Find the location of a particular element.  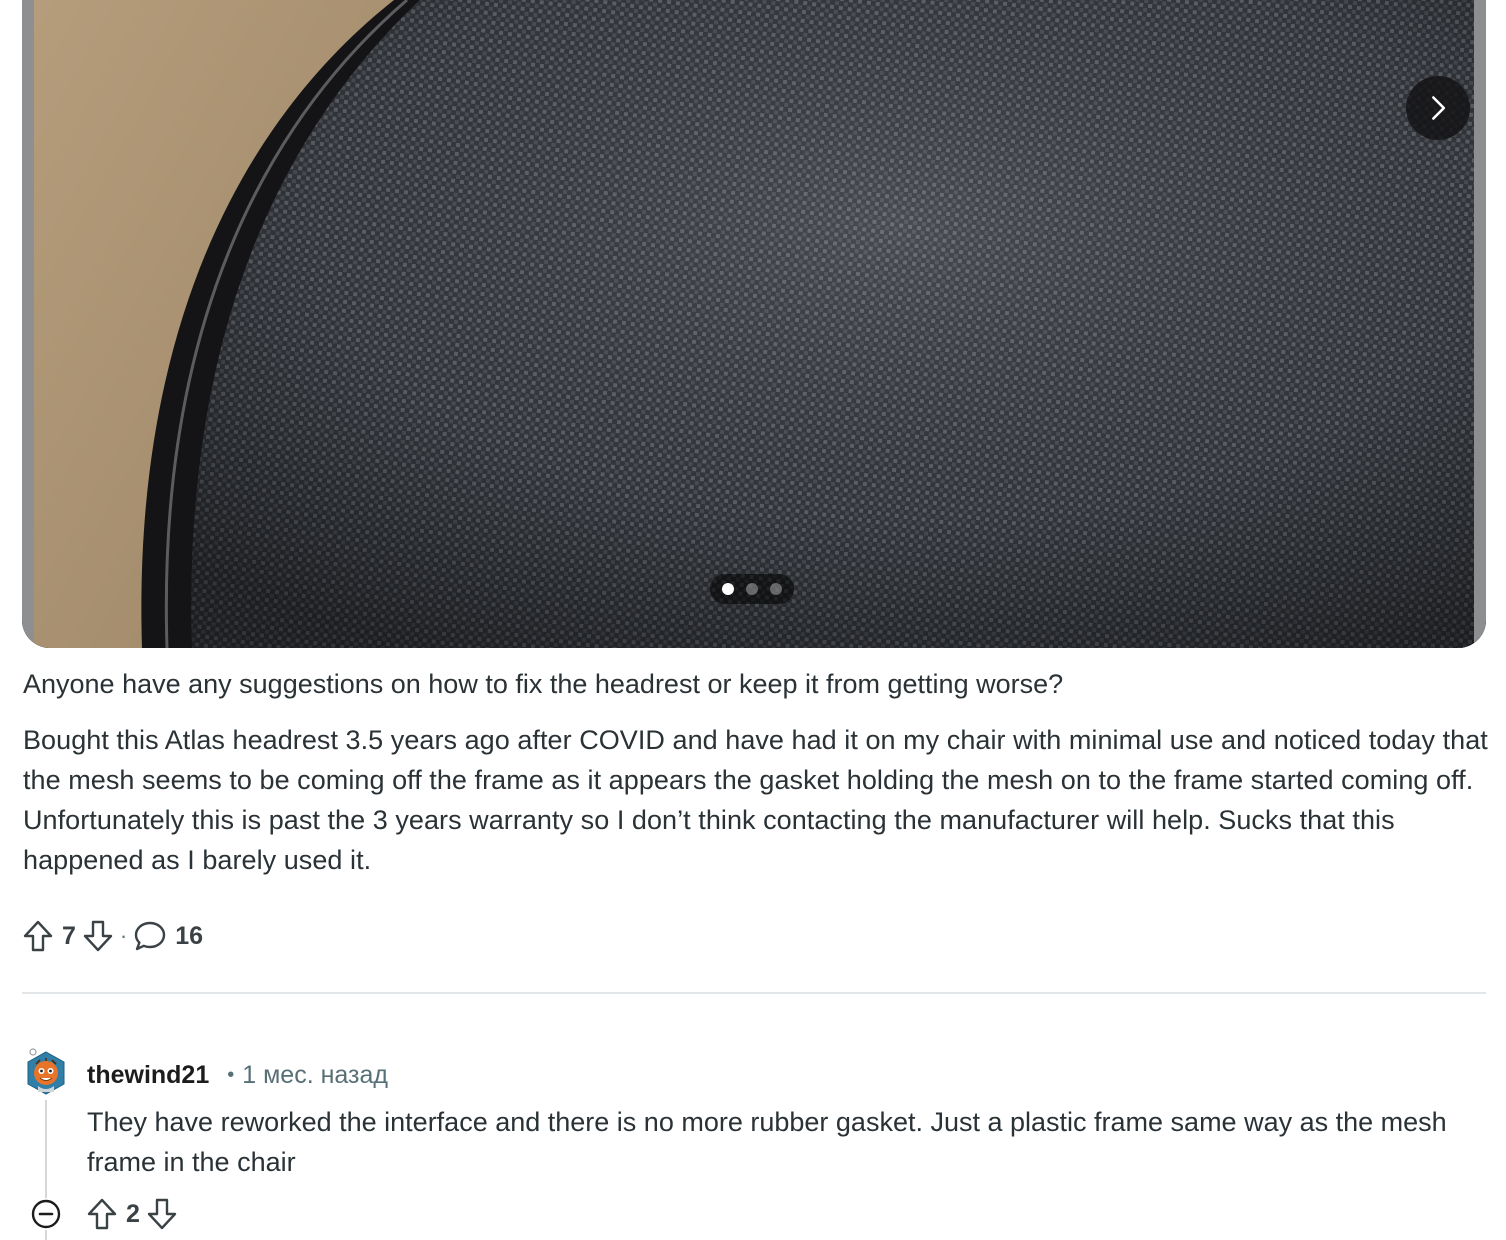

comment-downvote-button is located at coordinates (162, 1214).